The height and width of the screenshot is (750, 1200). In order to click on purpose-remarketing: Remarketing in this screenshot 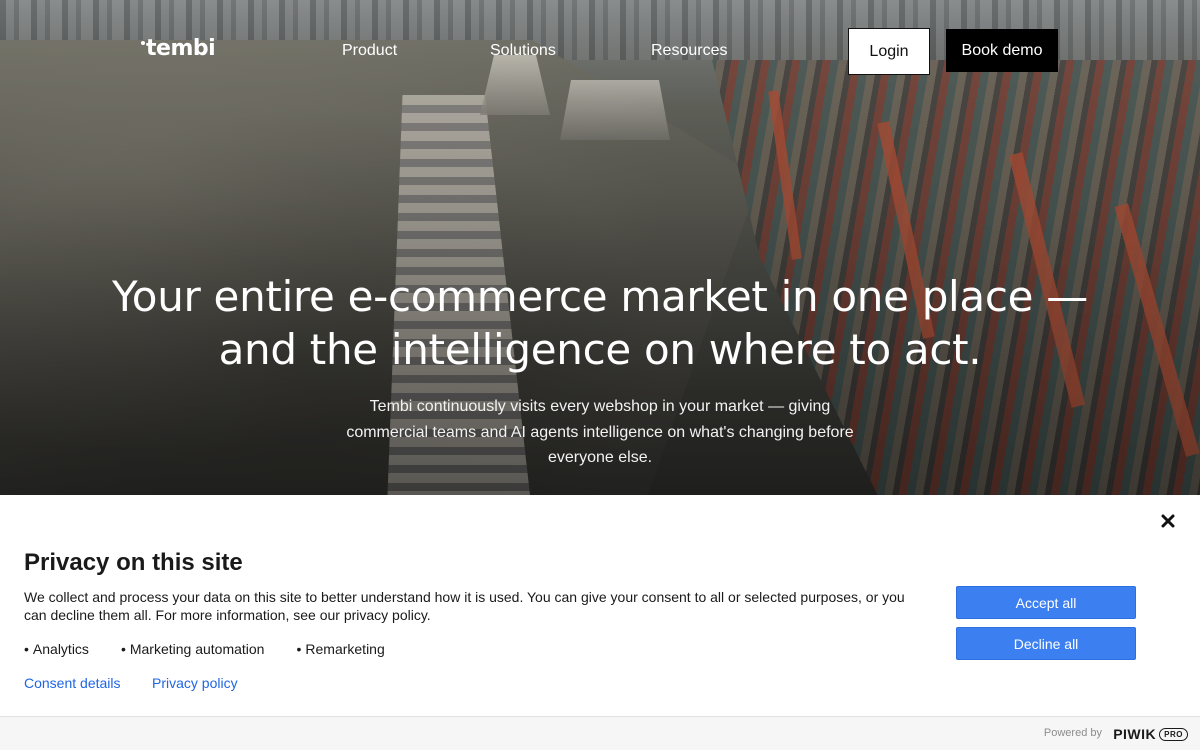, I will do `click(340, 649)`.